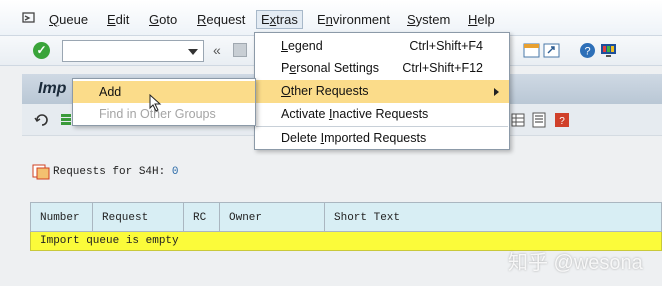 The height and width of the screenshot is (286, 662). I want to click on layout-icon, so click(531, 50).